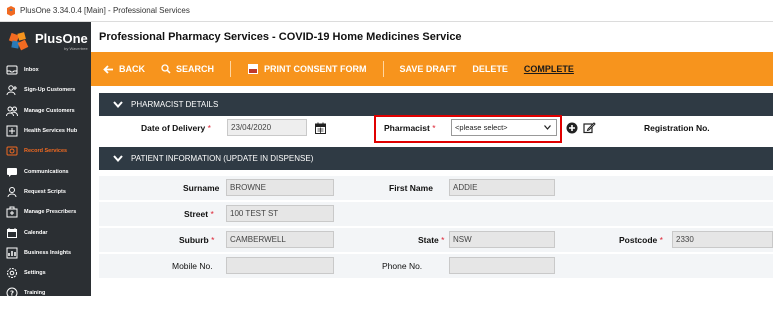 The width and height of the screenshot is (773, 324). What do you see at coordinates (42, 313) in the screenshot?
I see `sidebar-item-label: Subscriptions` at bounding box center [42, 313].